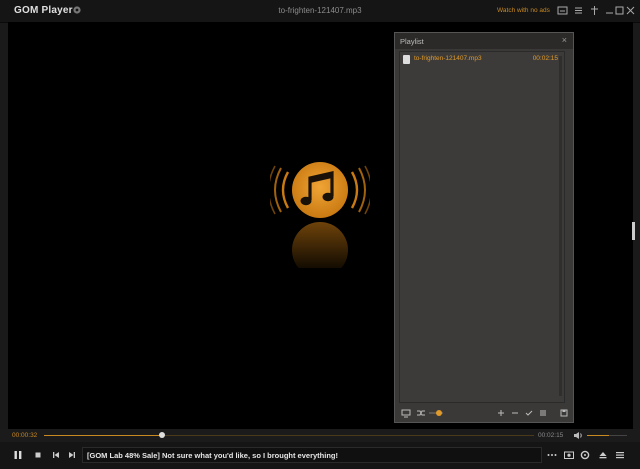 This screenshot has height=469, width=640. What do you see at coordinates (630, 10) in the screenshot?
I see `close-icon` at bounding box center [630, 10].